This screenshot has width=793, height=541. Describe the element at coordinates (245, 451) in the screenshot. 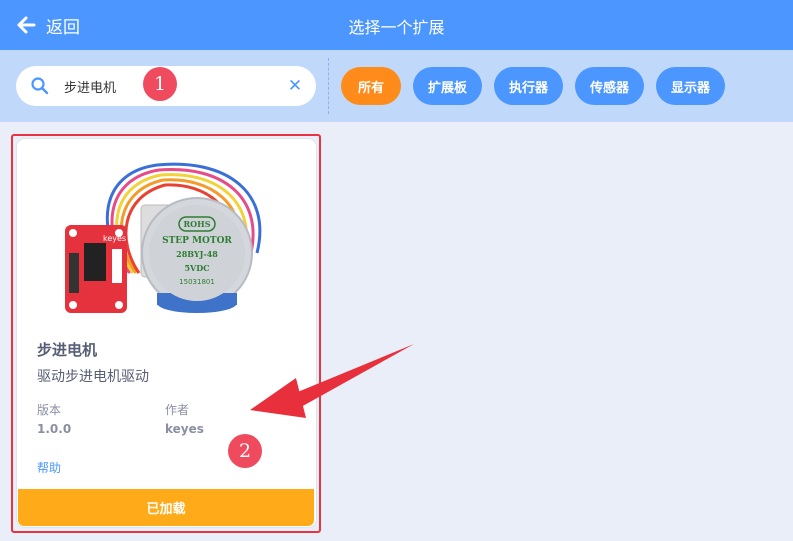

I see `step-badge-2: 2` at that location.